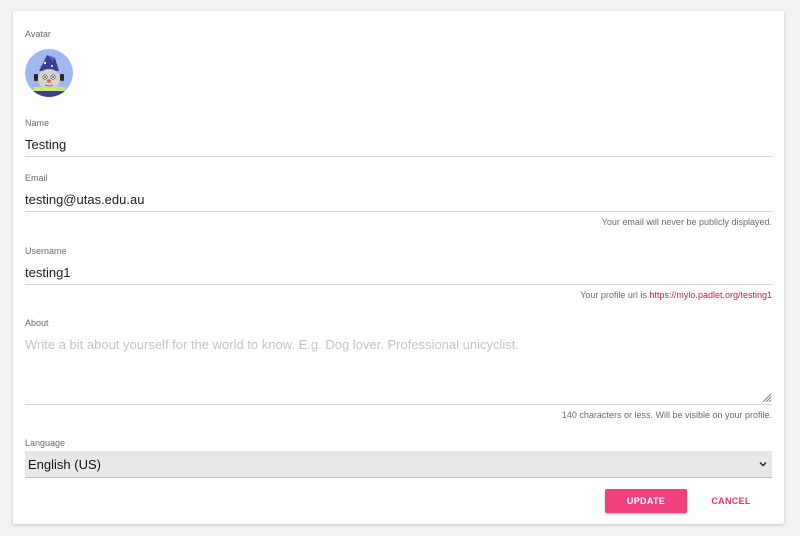 The width and height of the screenshot is (800, 536). Describe the element at coordinates (398, 211) in the screenshot. I see `email-underline` at that location.